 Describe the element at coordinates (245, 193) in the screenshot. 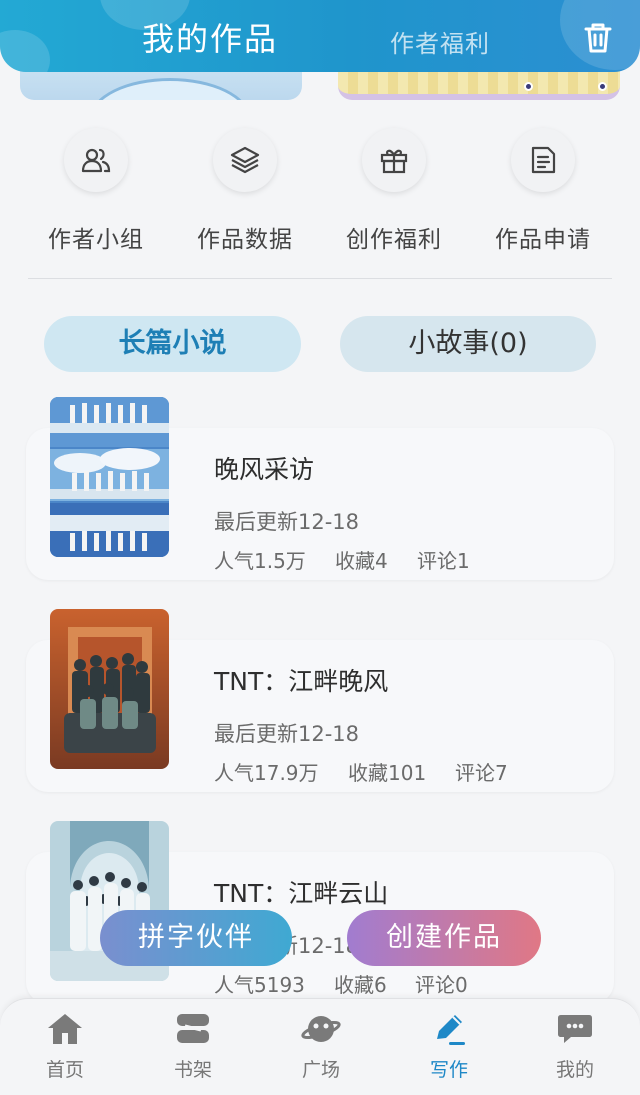

I see `menu-item-work-data: 作品数据` at that location.